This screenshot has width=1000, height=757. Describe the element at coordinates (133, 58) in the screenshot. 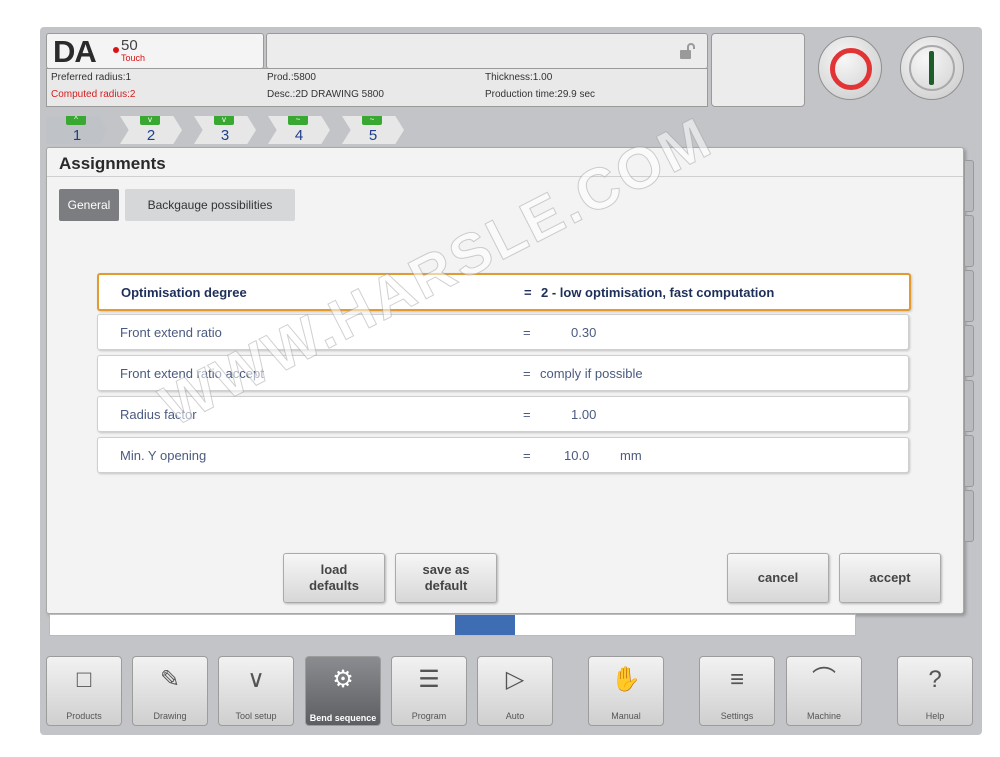

I see `logo-sub: Touch` at that location.